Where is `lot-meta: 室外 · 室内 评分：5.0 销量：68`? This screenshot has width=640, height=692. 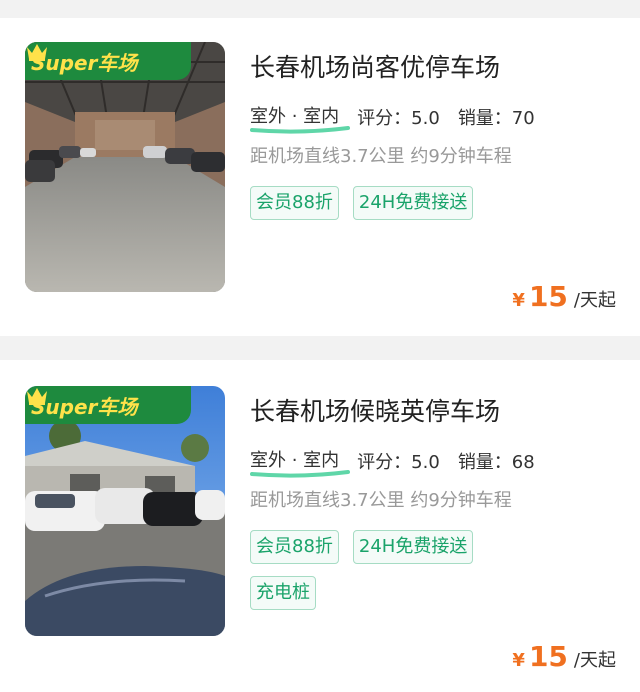
lot-meta: 室外 · 室内 评分：5.0 销量：68 is located at coordinates (392, 462).